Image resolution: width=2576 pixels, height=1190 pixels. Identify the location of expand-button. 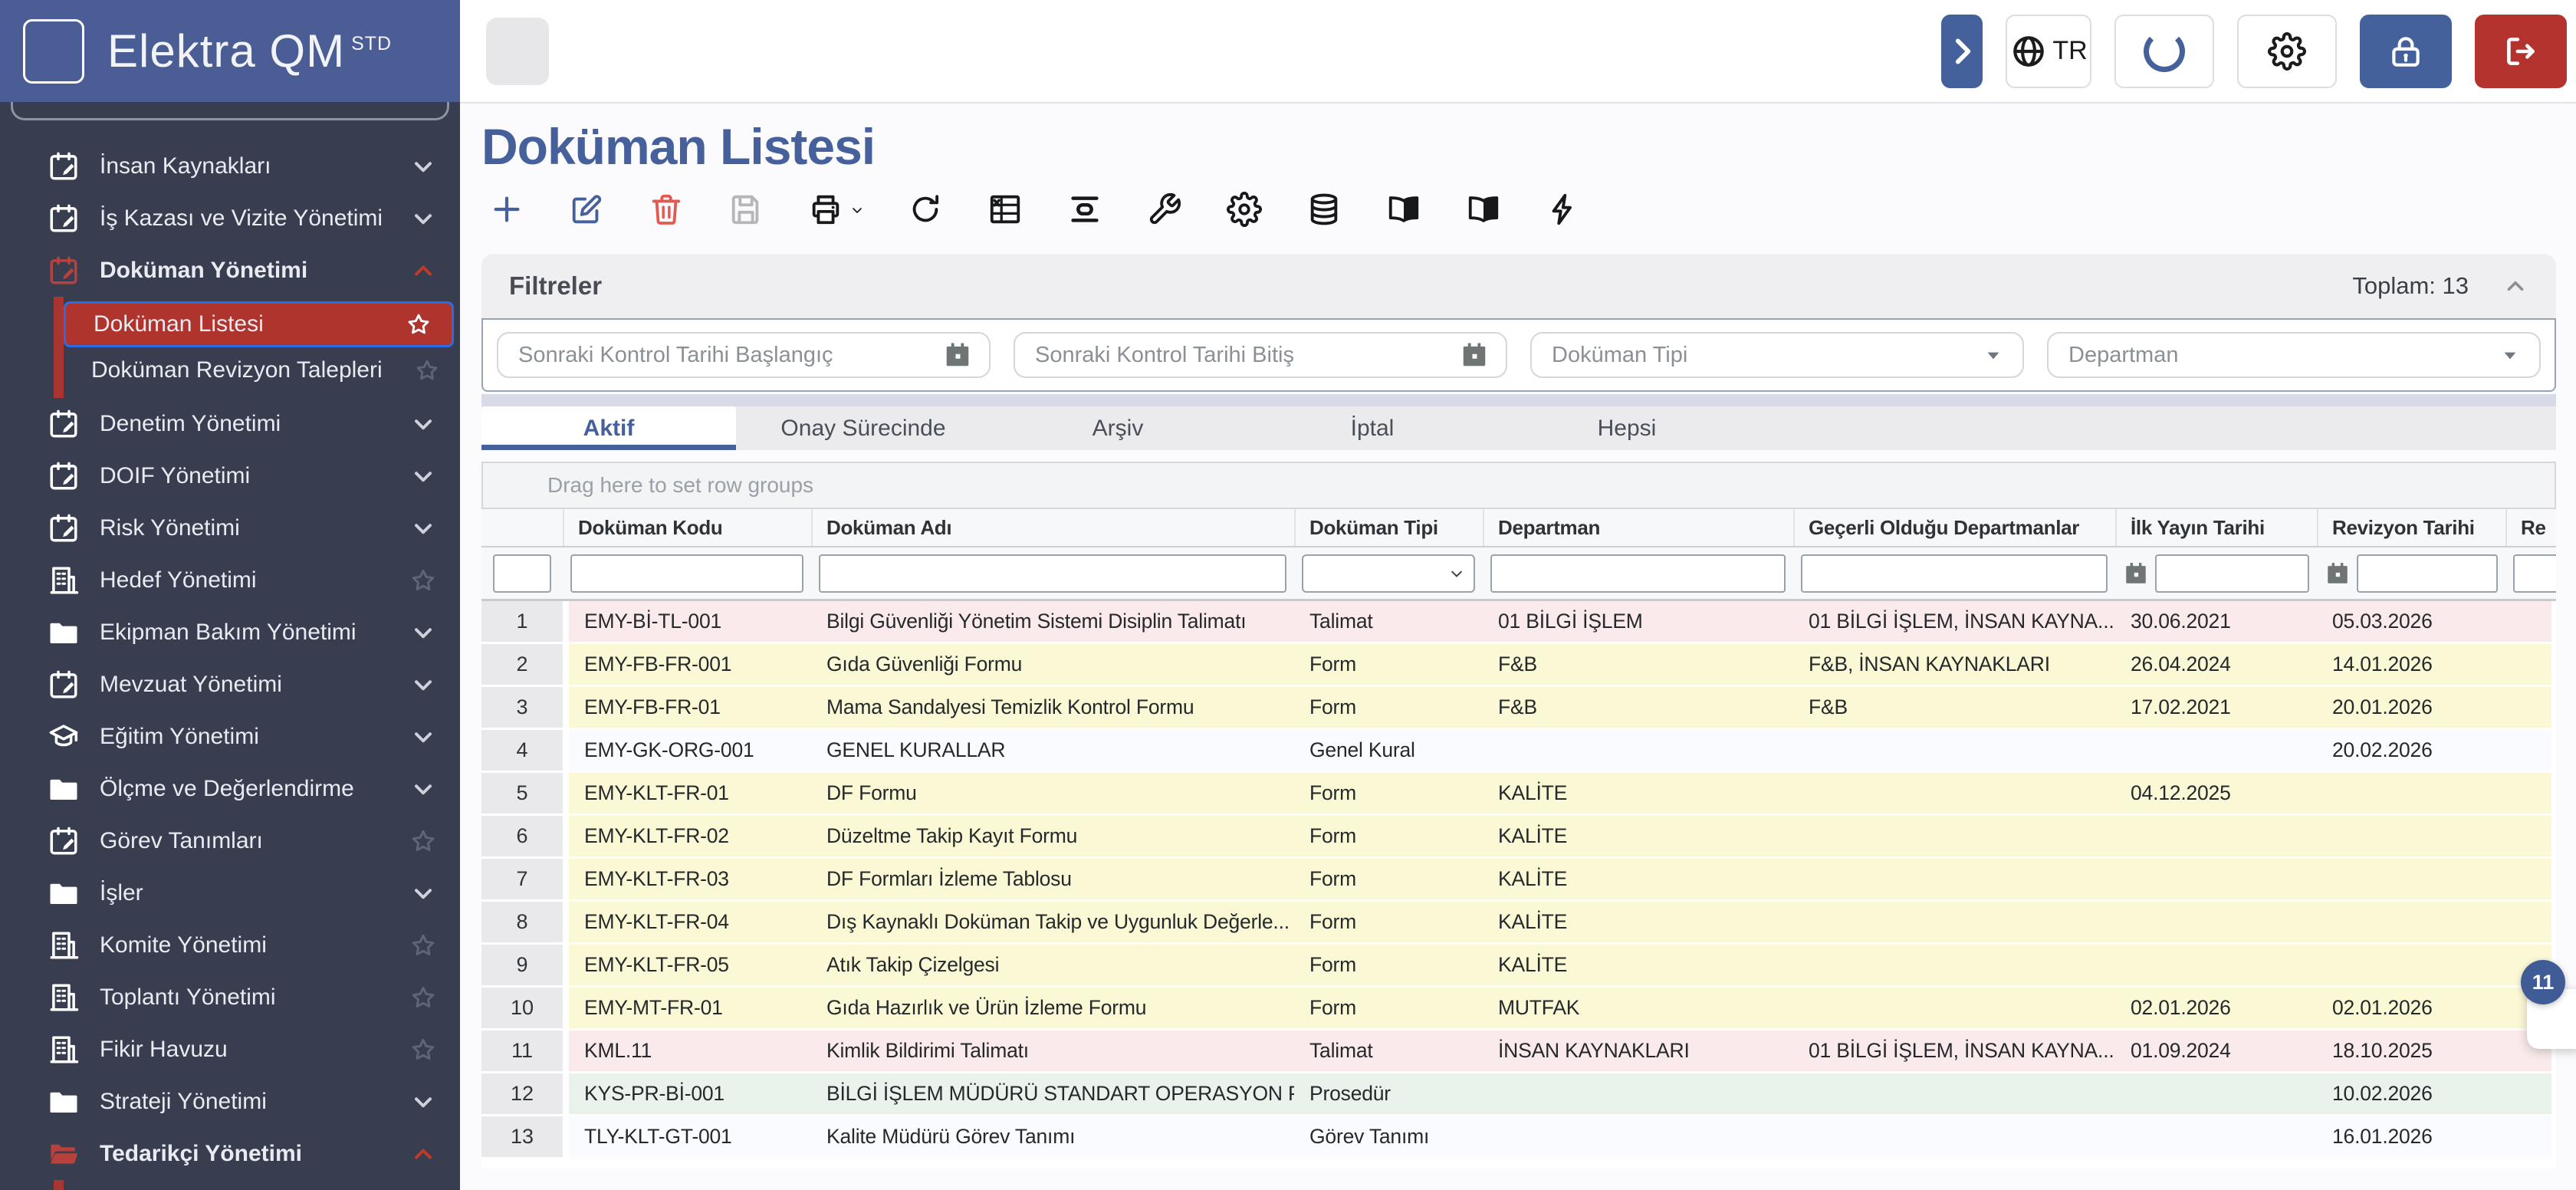
(1962, 51).